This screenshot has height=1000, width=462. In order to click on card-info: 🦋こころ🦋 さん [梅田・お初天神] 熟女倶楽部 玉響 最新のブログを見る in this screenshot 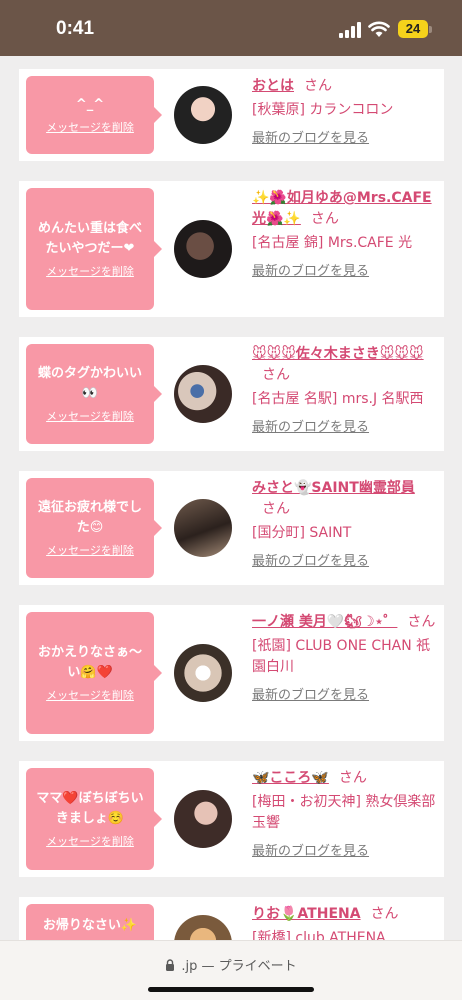, I will do `click(345, 813)`.